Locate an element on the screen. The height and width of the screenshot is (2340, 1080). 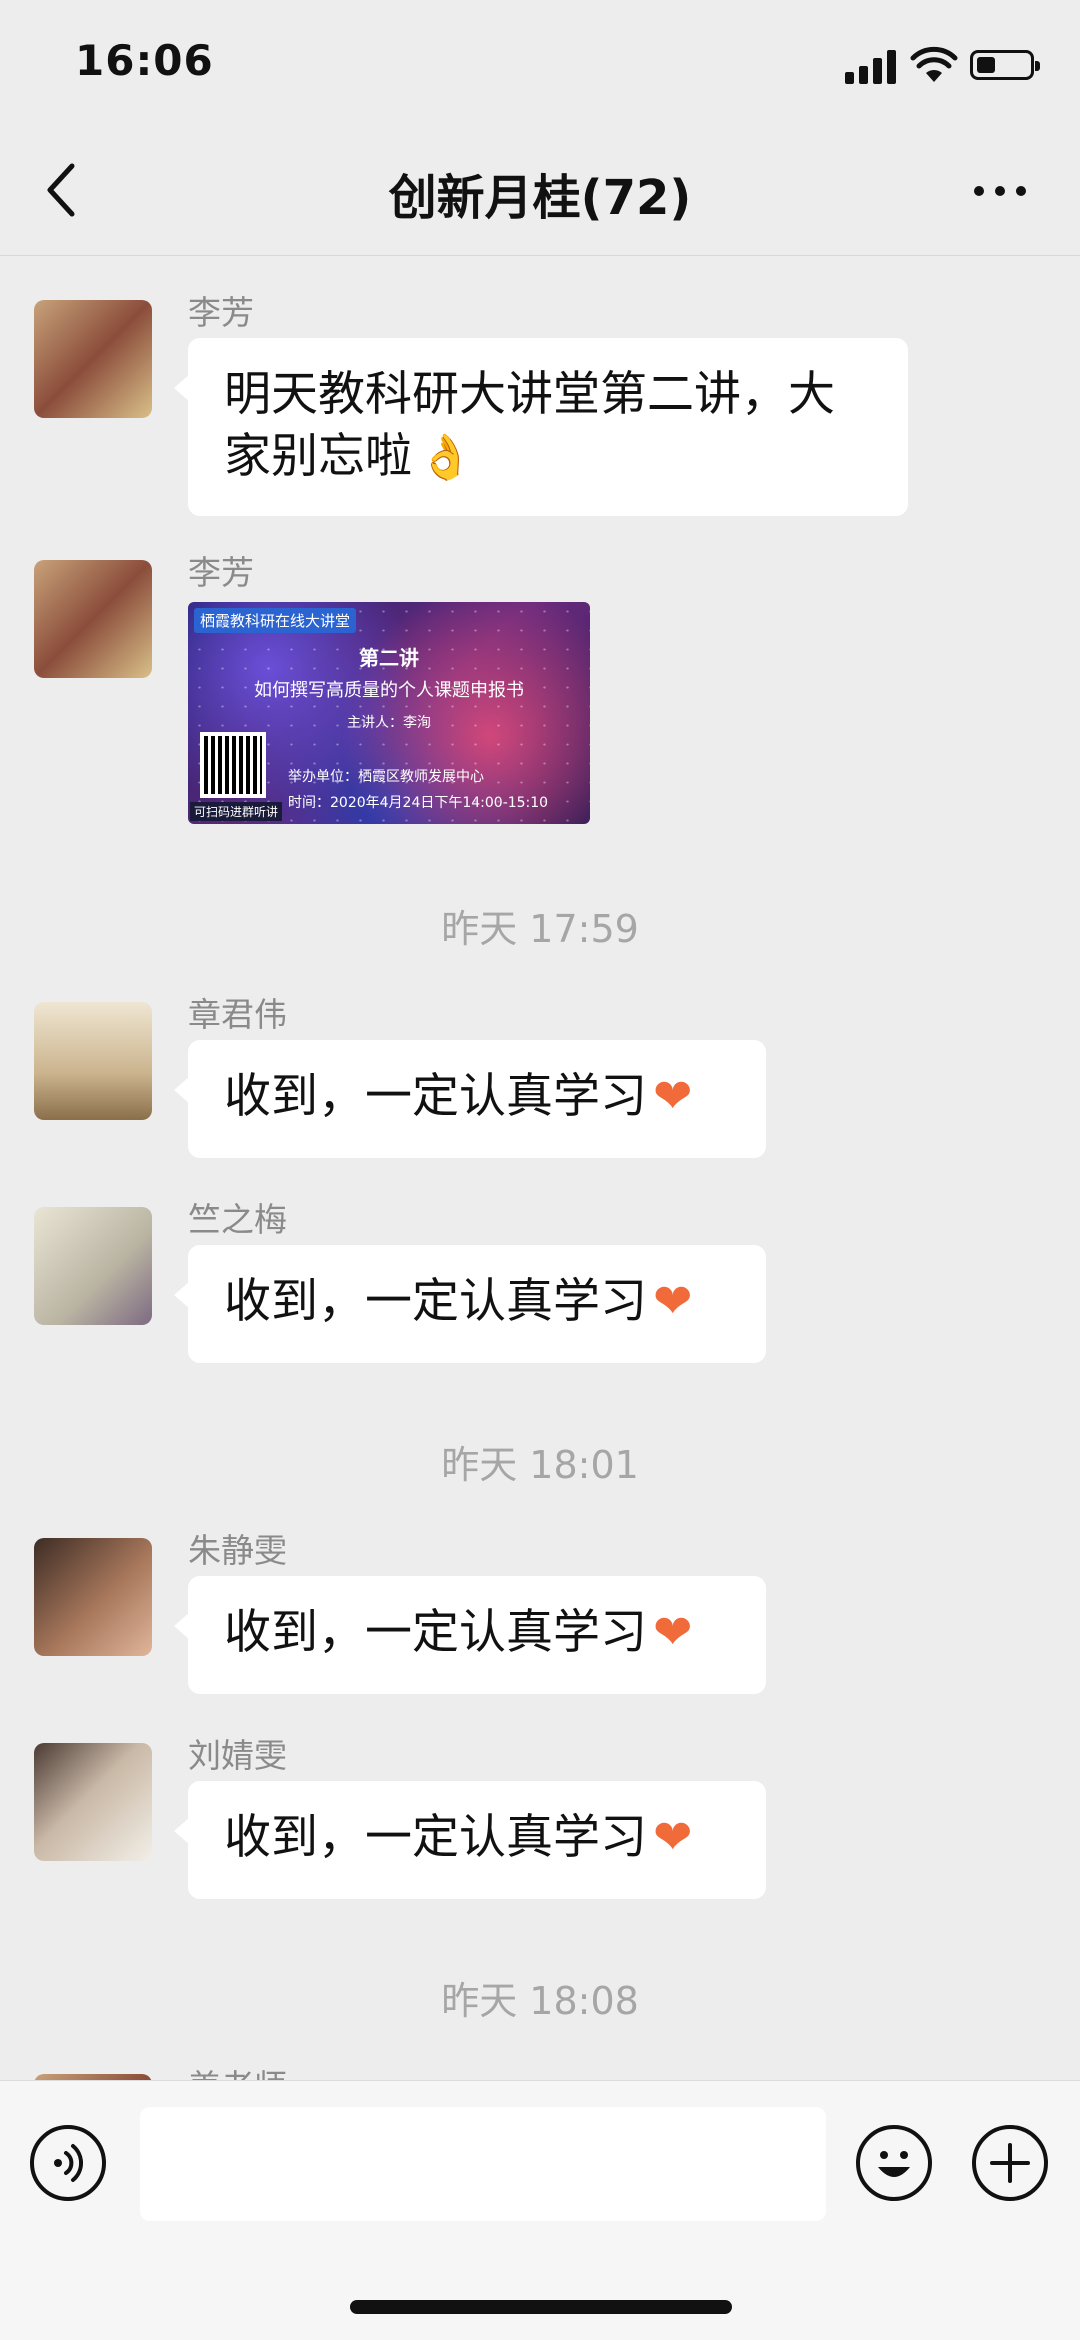
home-indicator is located at coordinates (541, 2307).